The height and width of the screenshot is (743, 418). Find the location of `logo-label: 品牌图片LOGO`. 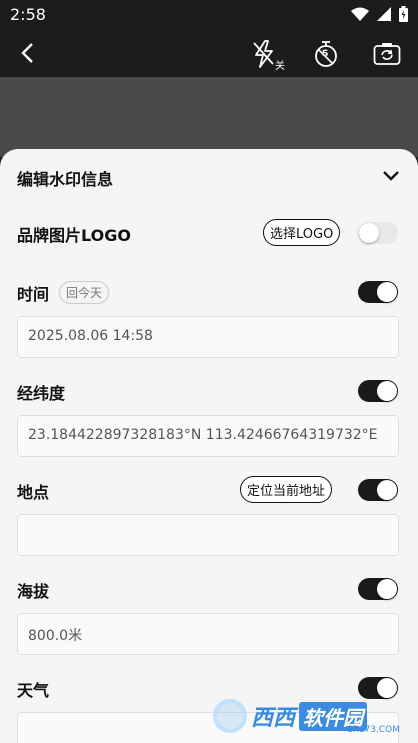

logo-label: 品牌图片LOGO is located at coordinates (74, 235).